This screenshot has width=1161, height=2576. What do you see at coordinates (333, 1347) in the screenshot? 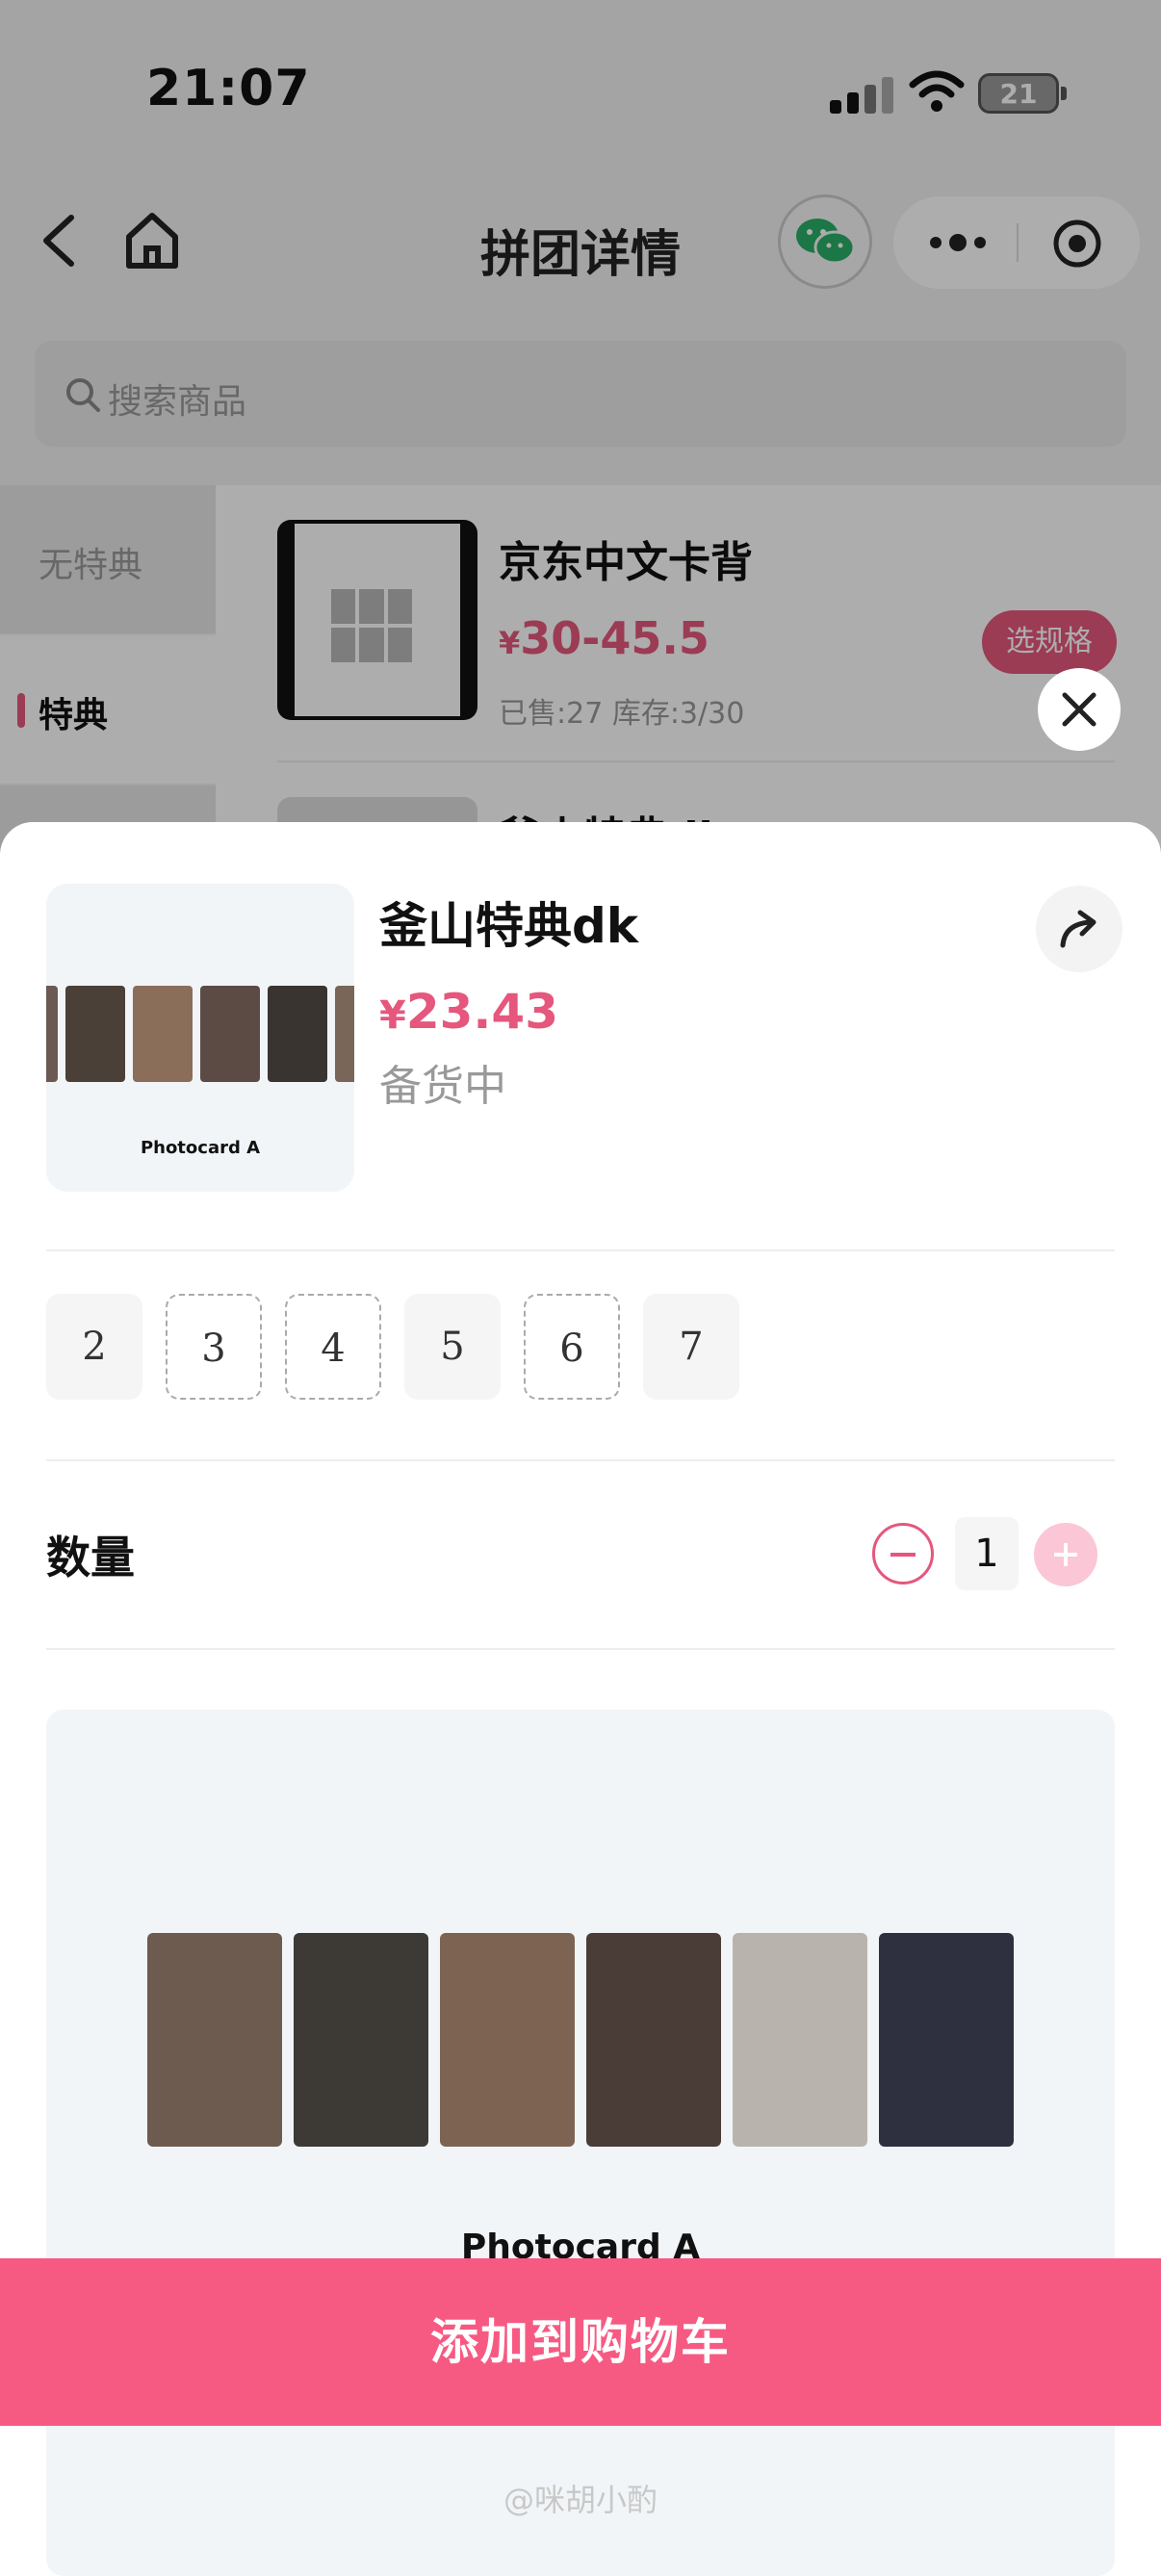
I see `option-4: 4` at bounding box center [333, 1347].